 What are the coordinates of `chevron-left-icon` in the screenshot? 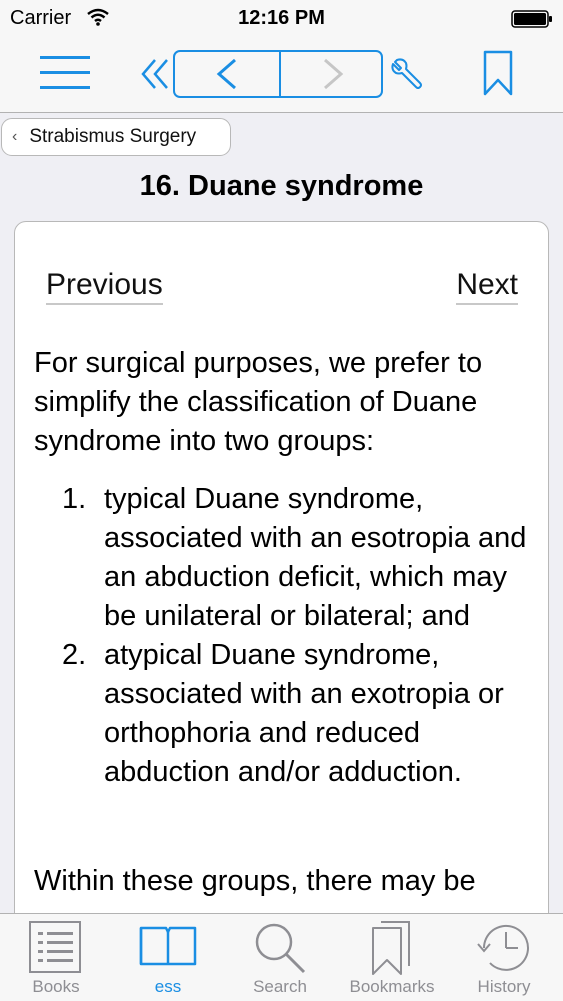 It's located at (226, 74).